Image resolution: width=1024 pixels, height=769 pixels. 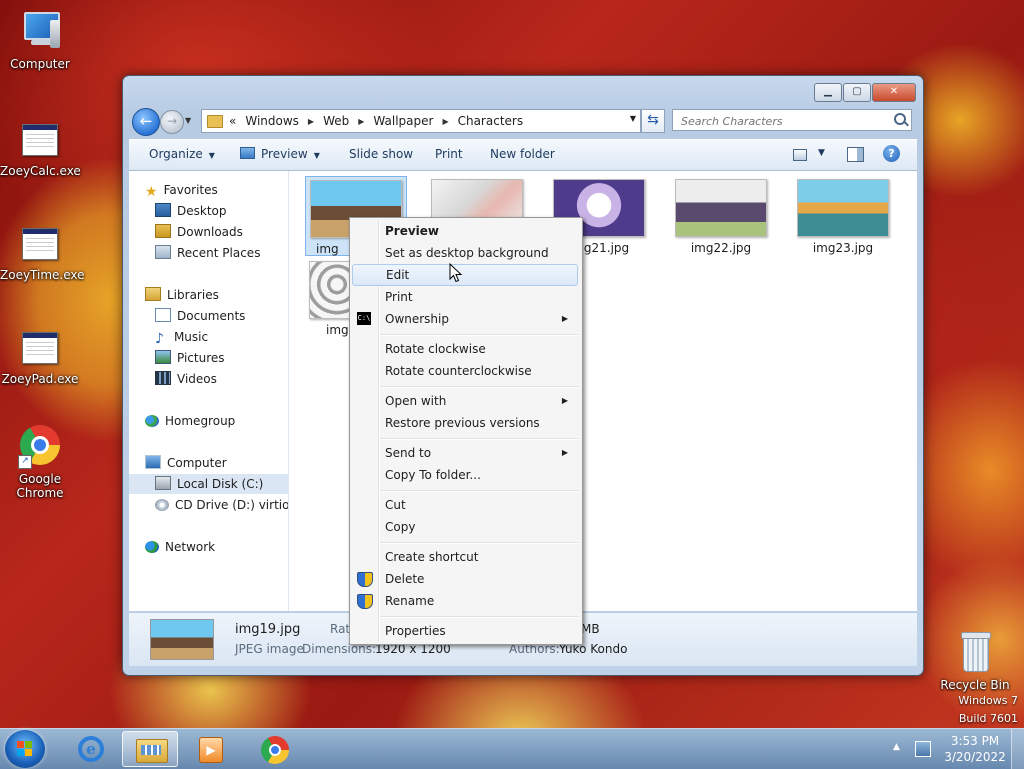 What do you see at coordinates (465, 401) in the screenshot?
I see `menu-item-open-with: Open with ▶` at bounding box center [465, 401].